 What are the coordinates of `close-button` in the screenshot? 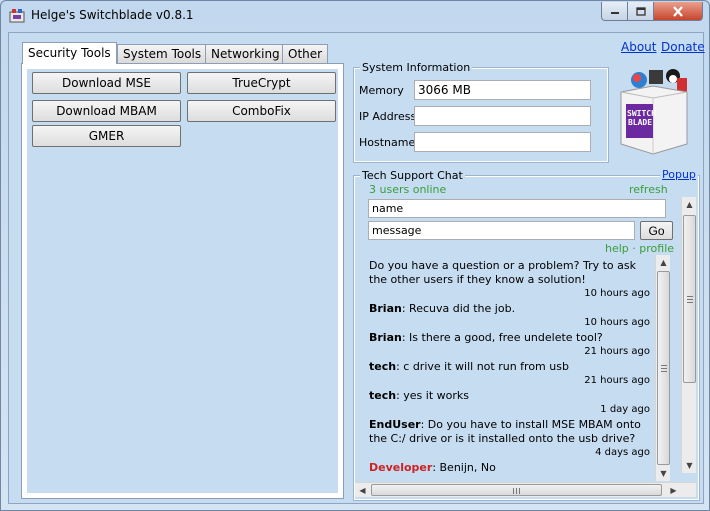 It's located at (678, 11).